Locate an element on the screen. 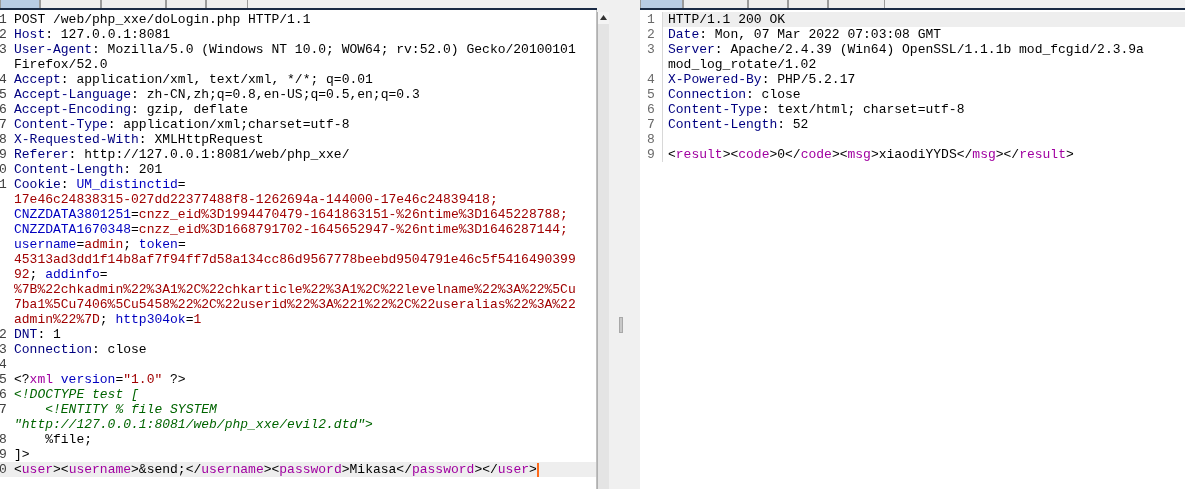 The width and height of the screenshot is (1185, 489). code-line: <!ENTITY % file SYSTEM is located at coordinates (130, 409).